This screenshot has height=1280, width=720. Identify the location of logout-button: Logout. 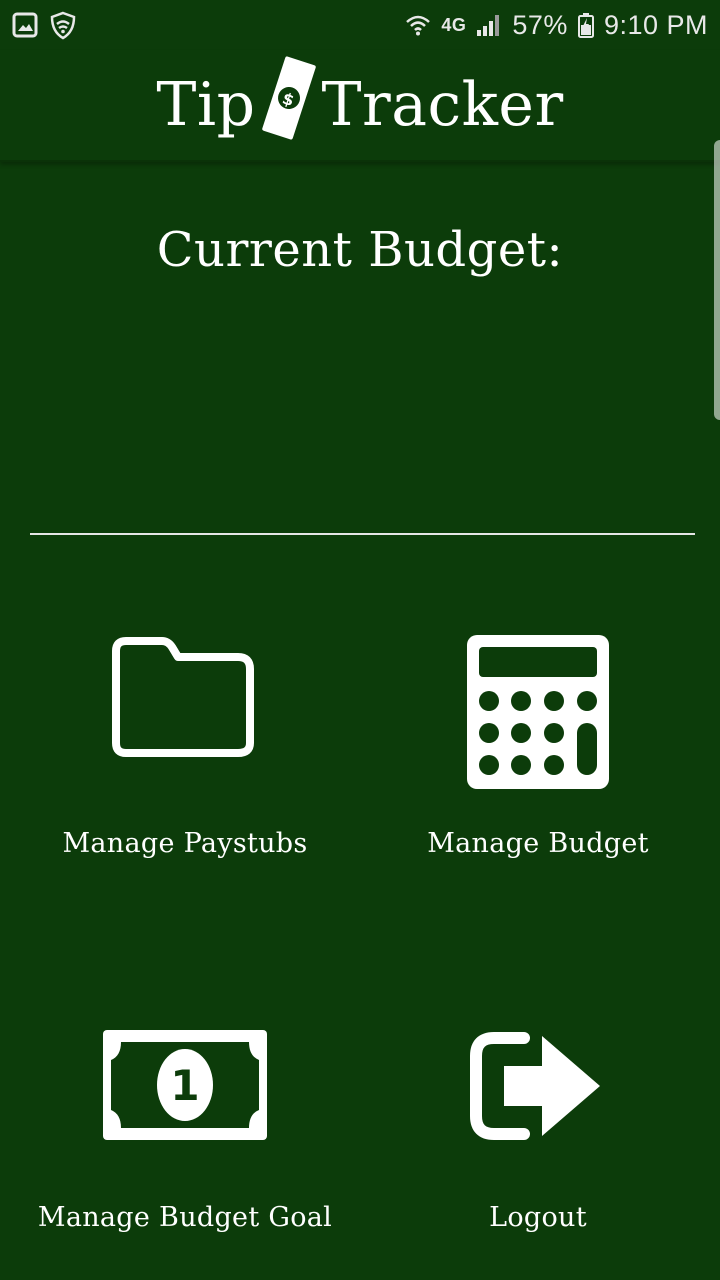
(538, 1130).